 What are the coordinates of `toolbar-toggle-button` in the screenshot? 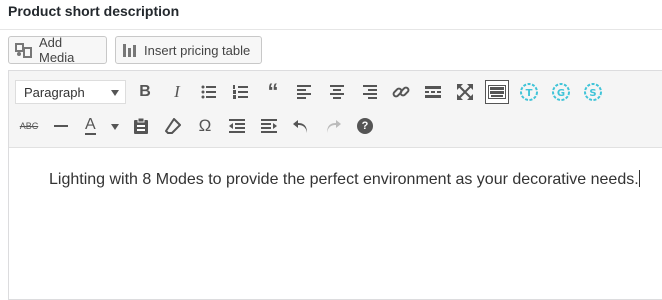 It's located at (497, 92).